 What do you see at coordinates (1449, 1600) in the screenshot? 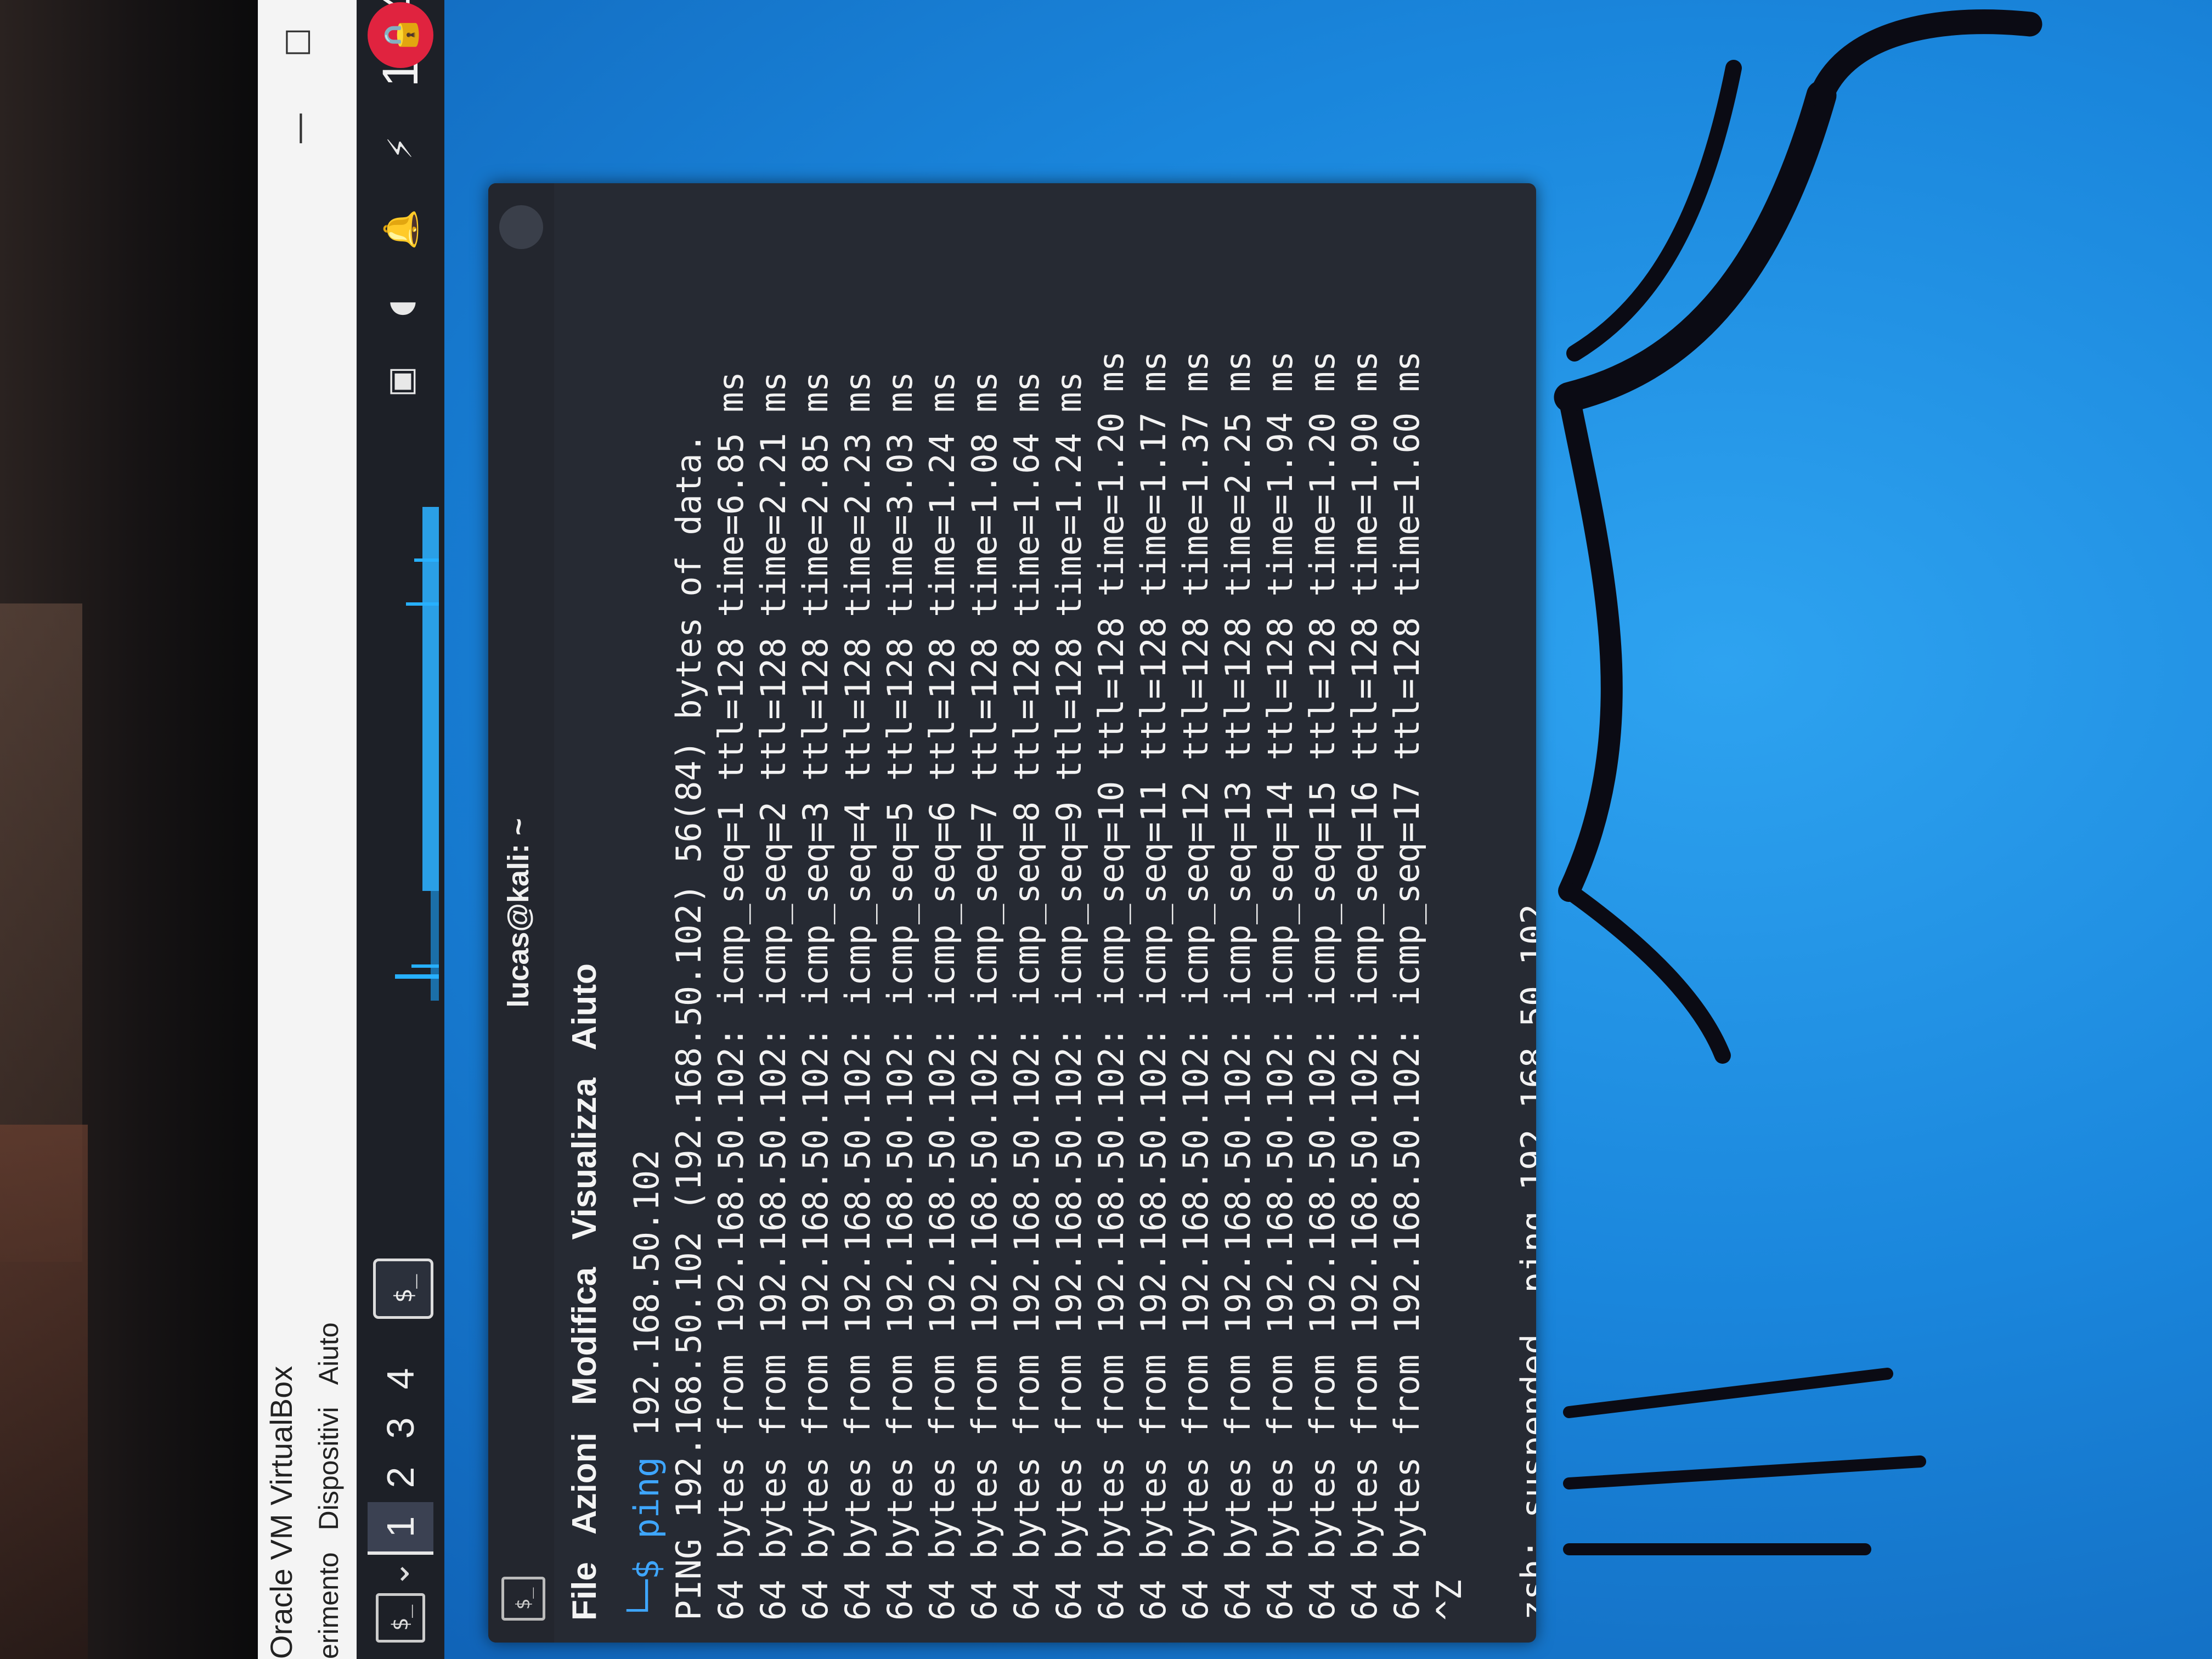
I see `interrupt-line: ^Z` at bounding box center [1449, 1600].